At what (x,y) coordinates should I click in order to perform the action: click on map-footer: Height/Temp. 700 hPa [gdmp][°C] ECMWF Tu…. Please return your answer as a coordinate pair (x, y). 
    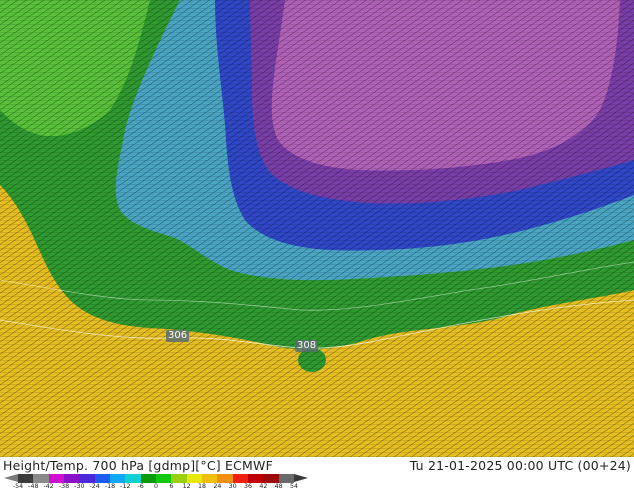
    Looking at the image, I should click on (317, 473).